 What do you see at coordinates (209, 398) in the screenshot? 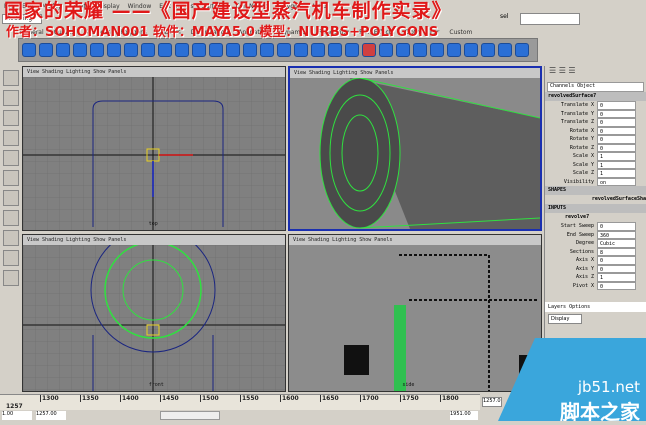
I see `time-tick: 1500` at bounding box center [209, 398].